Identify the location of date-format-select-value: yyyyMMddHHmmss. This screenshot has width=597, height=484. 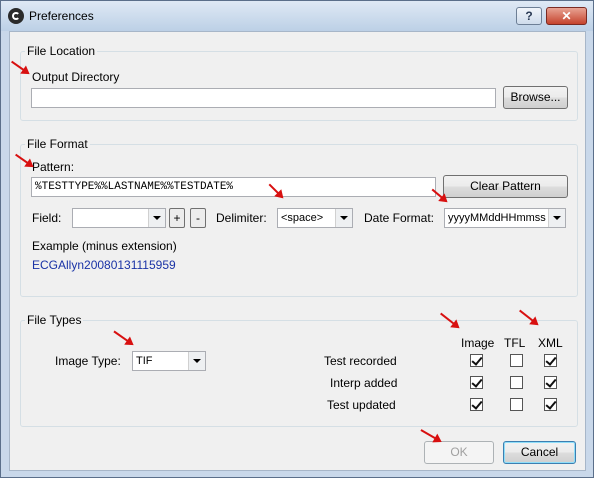
(497, 218).